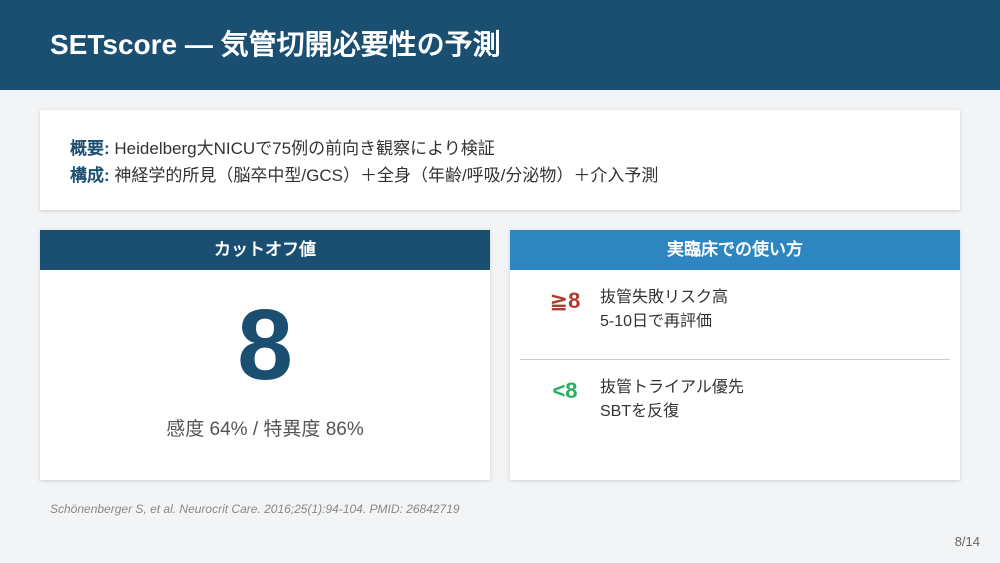 This screenshot has width=1000, height=563. What do you see at coordinates (672, 400) in the screenshot?
I see `usage-item-text: 抜管トライアル優先 SBTを反復` at bounding box center [672, 400].